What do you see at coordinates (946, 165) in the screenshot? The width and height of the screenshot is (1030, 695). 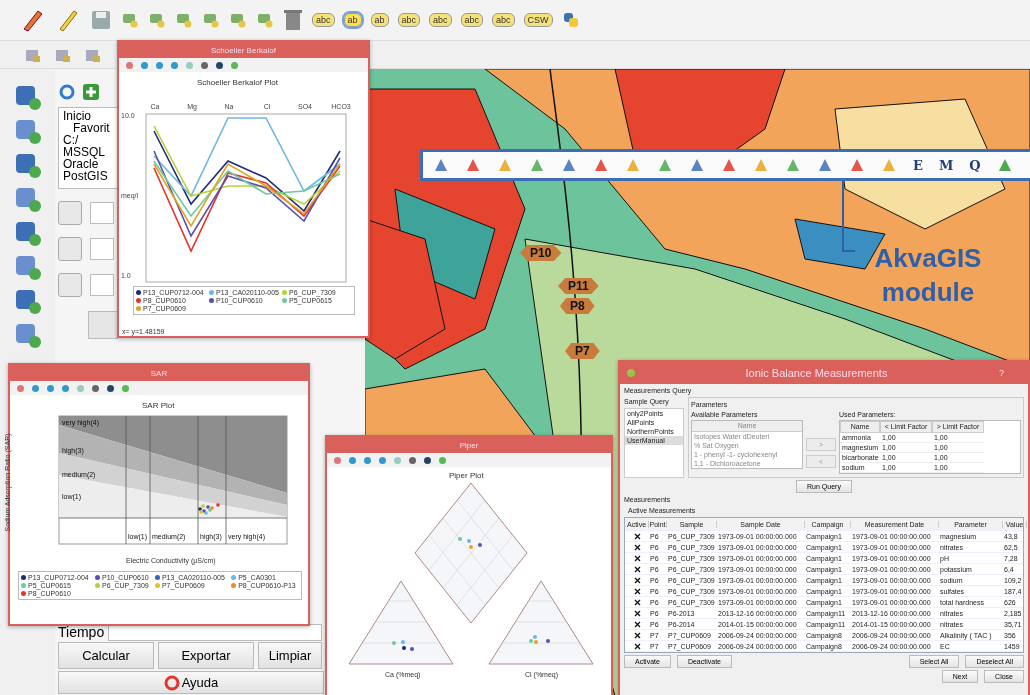 I see `tool-button: M` at bounding box center [946, 165].